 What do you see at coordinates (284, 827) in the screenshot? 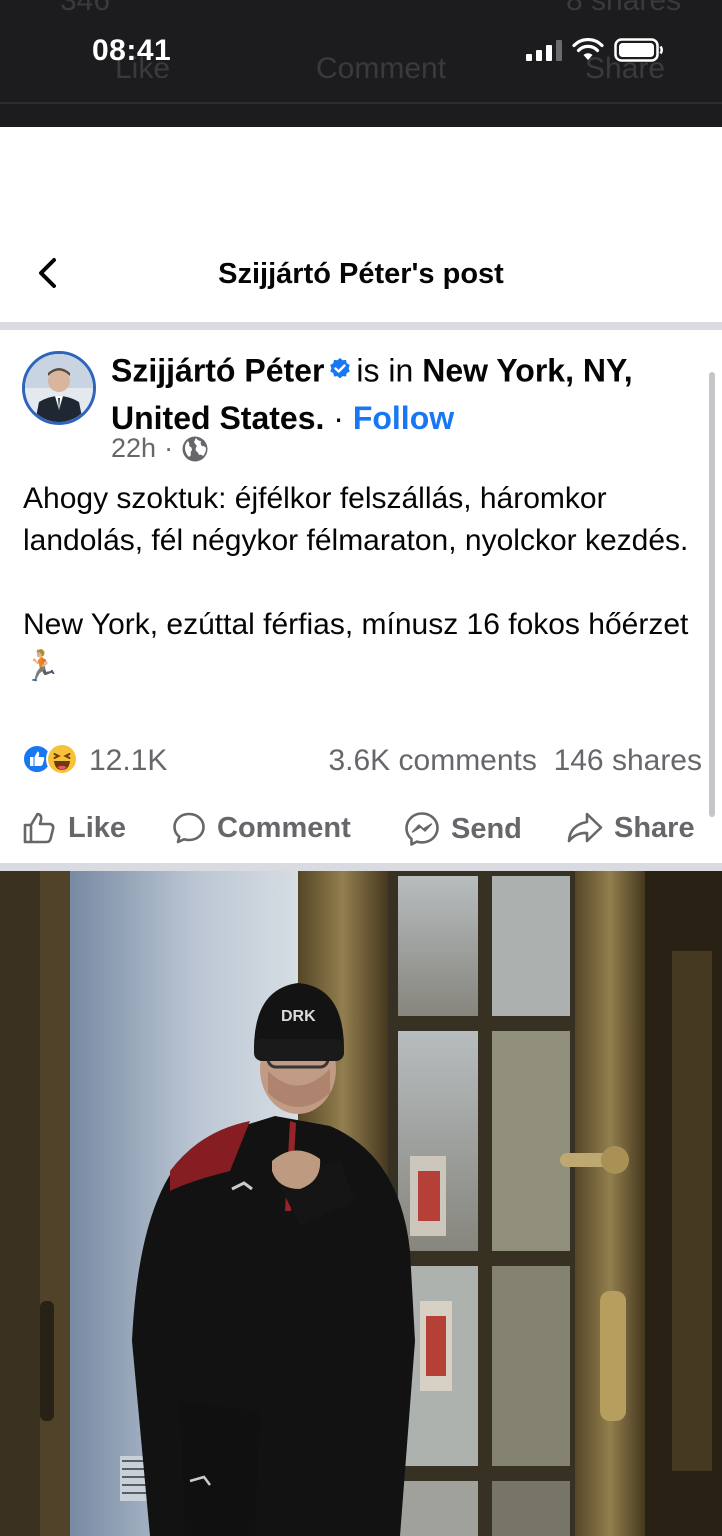
I see `comment-label: Comment` at bounding box center [284, 827].